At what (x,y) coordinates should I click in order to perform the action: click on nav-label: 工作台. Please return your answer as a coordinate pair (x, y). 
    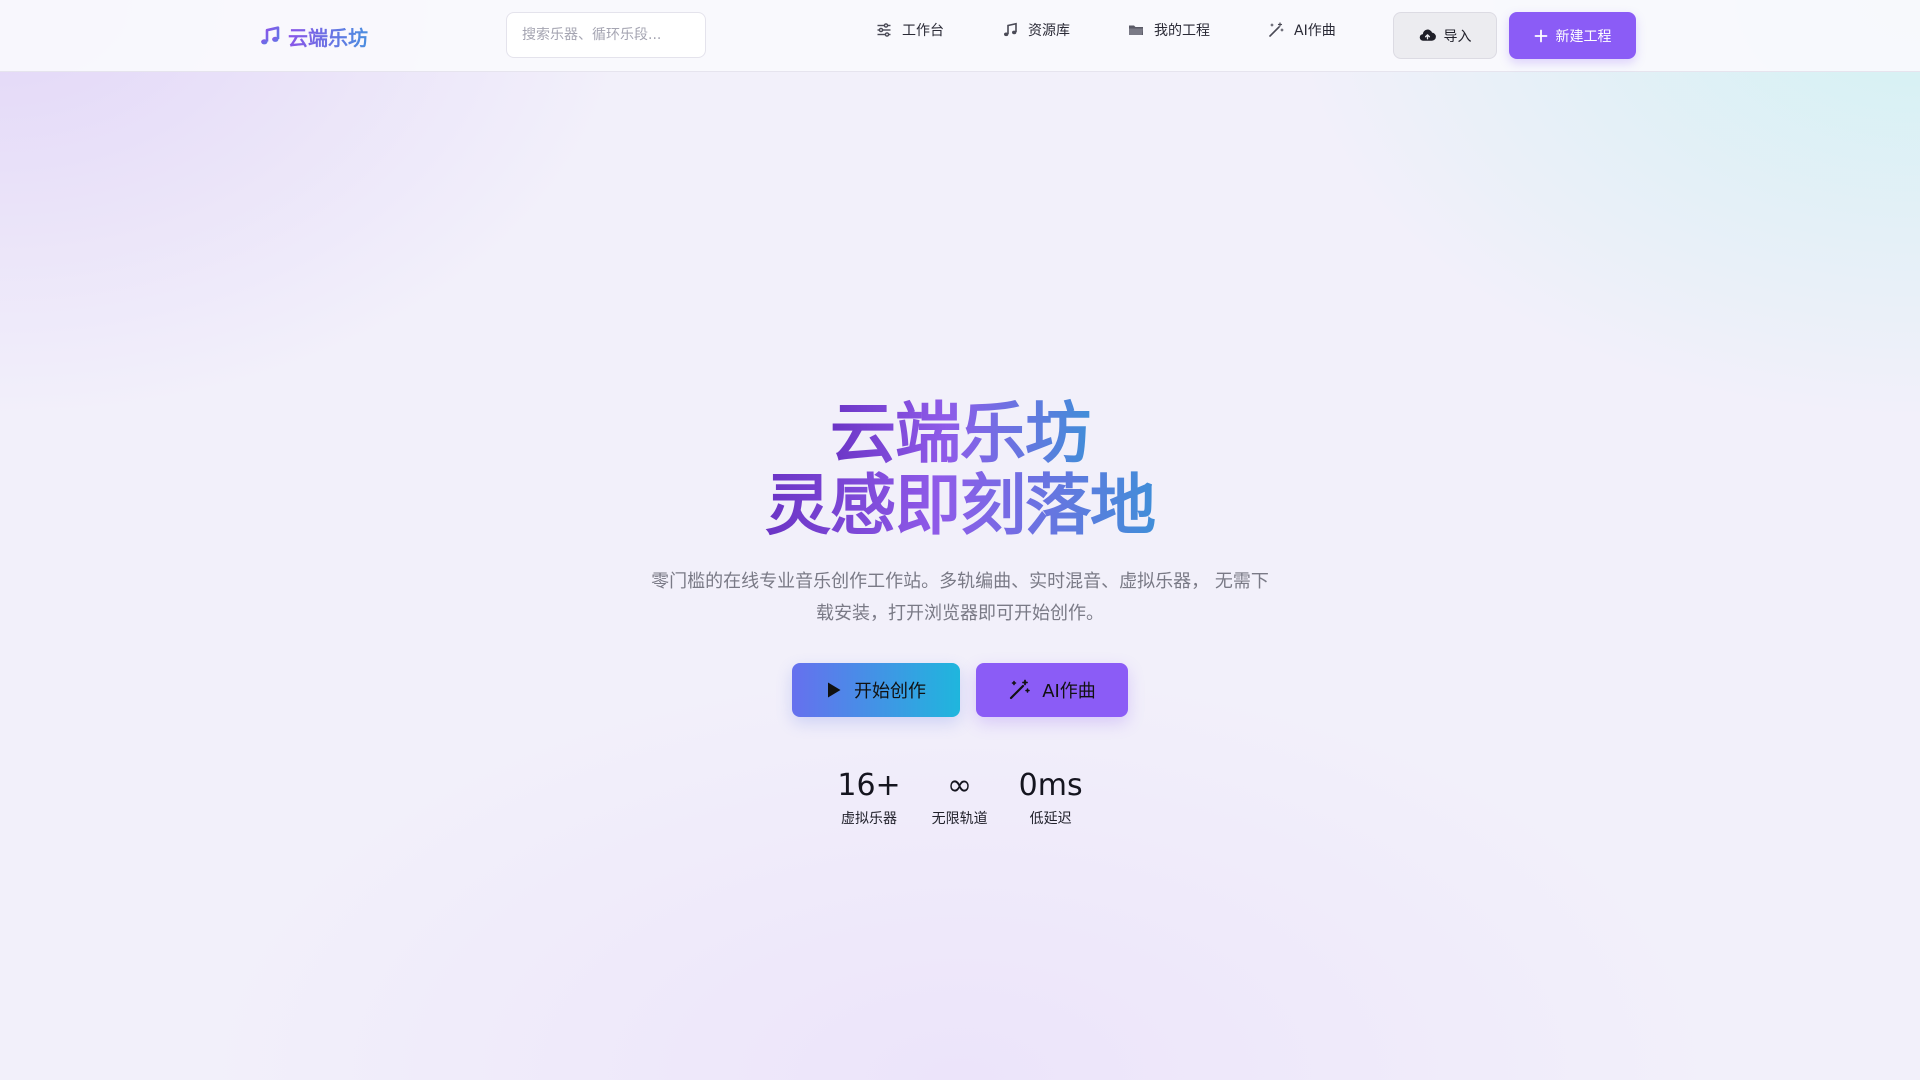
    Looking at the image, I should click on (923, 31).